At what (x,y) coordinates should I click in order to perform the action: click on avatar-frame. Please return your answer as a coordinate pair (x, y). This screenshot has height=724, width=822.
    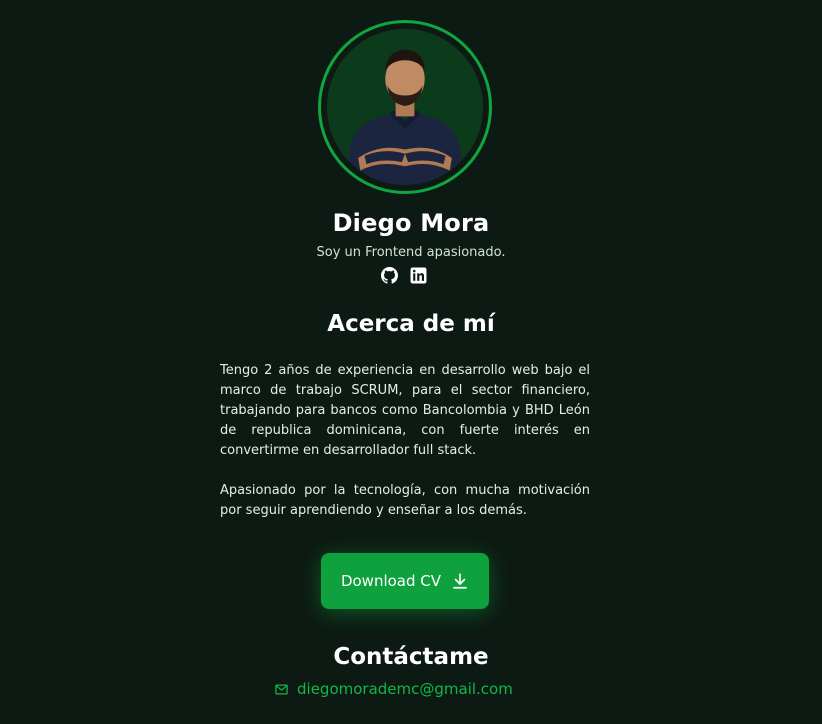
    Looking at the image, I should click on (405, 107).